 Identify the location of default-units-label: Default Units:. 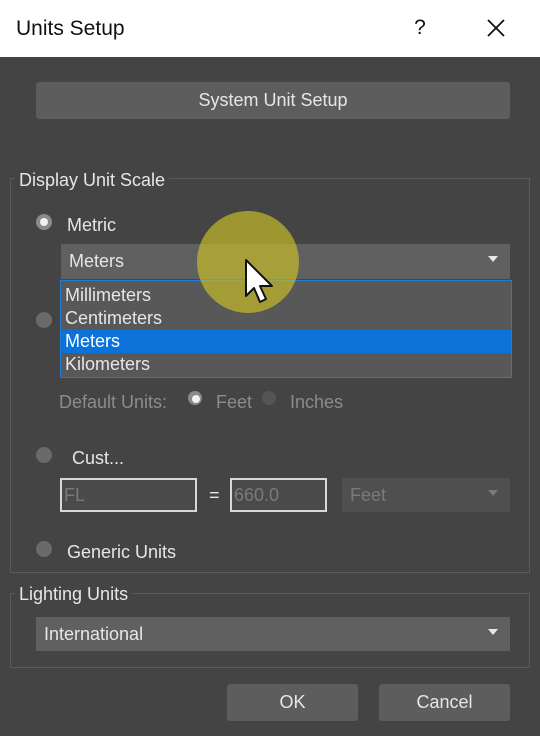
(113, 402).